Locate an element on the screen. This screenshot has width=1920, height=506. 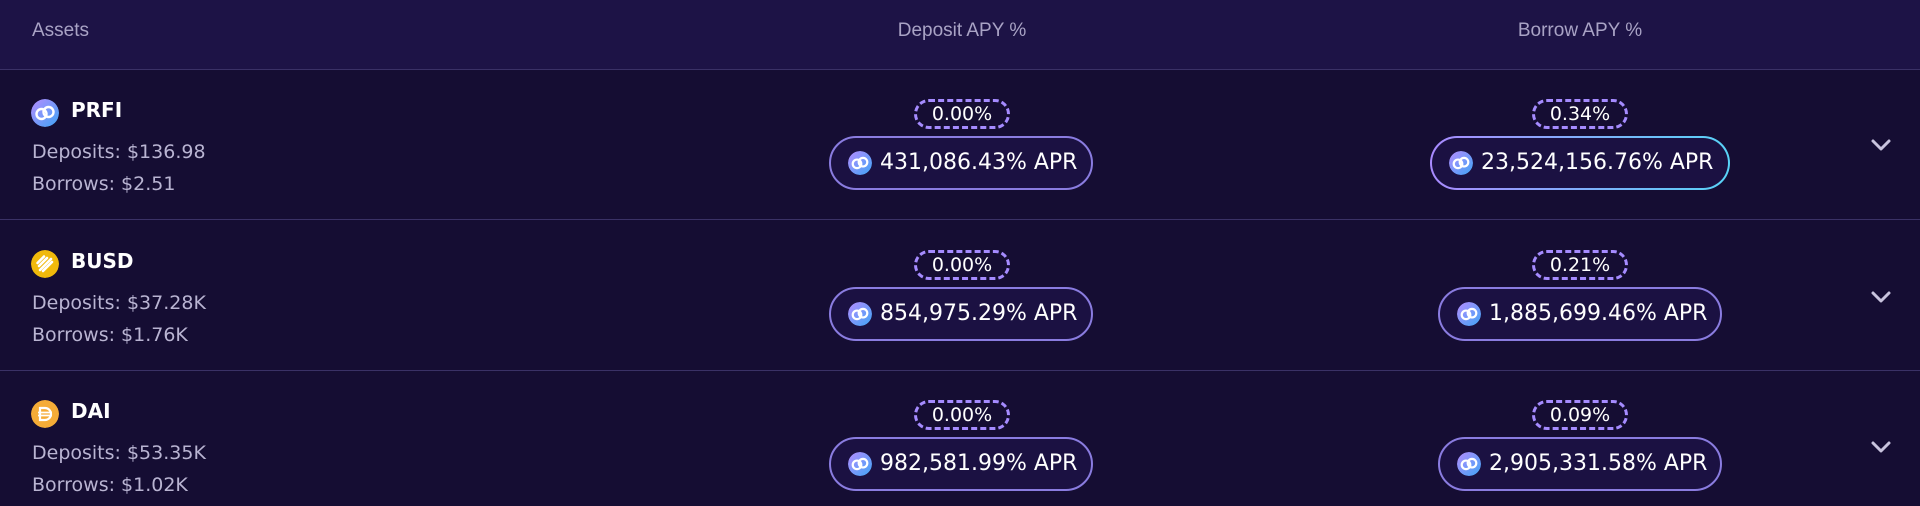
asset-deposits: Deposits: $53.35K is located at coordinates (119, 453).